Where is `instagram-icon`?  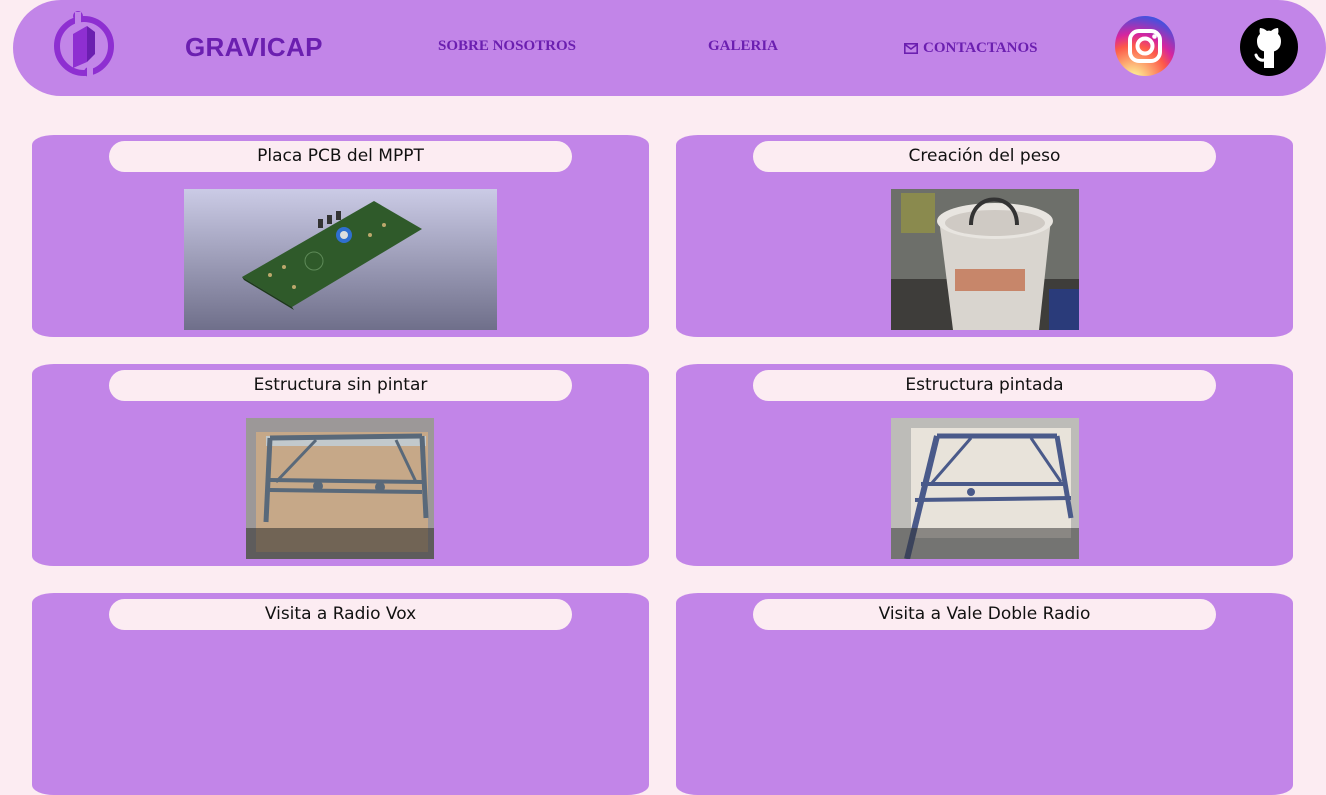 instagram-icon is located at coordinates (1145, 46).